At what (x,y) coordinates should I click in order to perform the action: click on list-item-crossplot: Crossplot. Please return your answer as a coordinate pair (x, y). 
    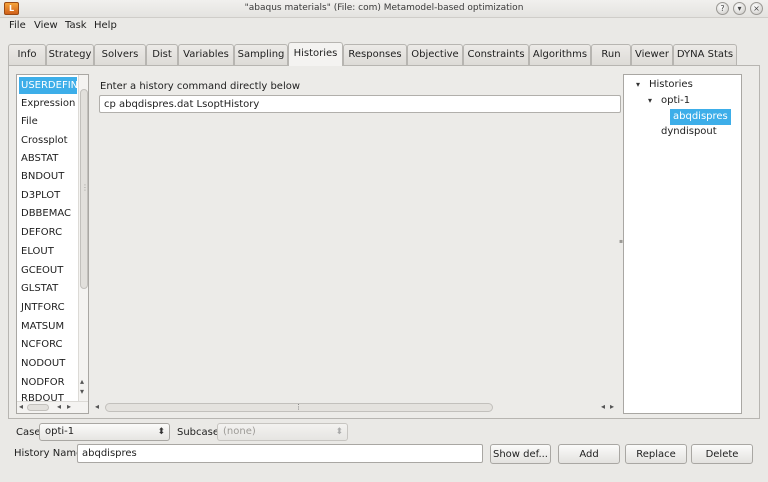
    Looking at the image, I should click on (43, 140).